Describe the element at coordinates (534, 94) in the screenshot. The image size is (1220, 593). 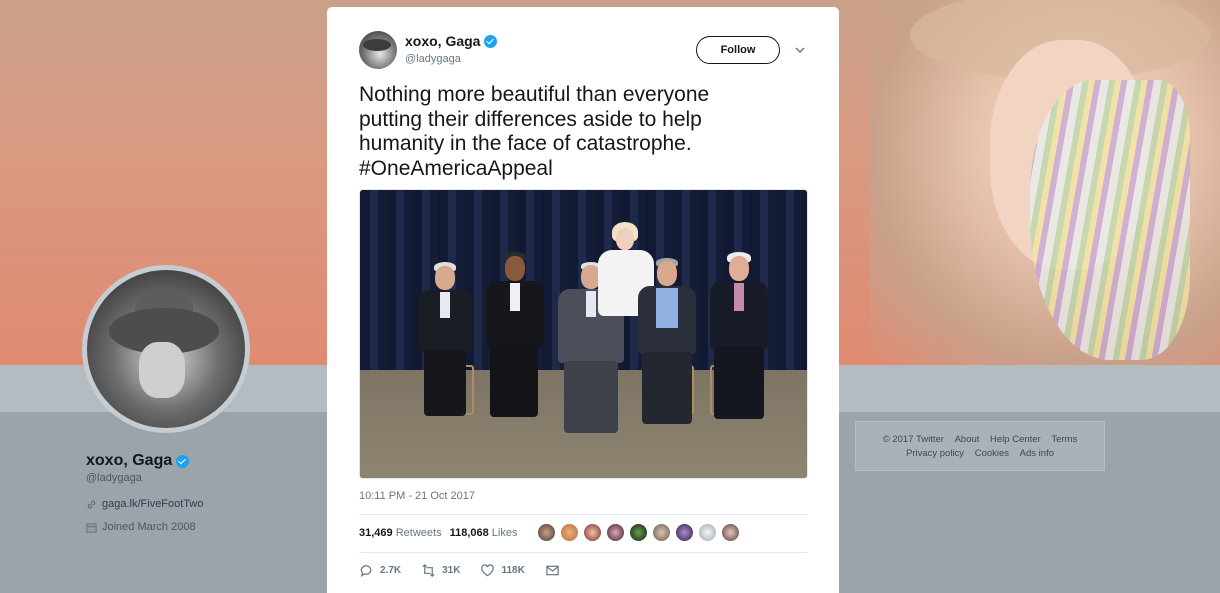
I see `tweet-text-line: Nothing more beautiful than everyone` at that location.